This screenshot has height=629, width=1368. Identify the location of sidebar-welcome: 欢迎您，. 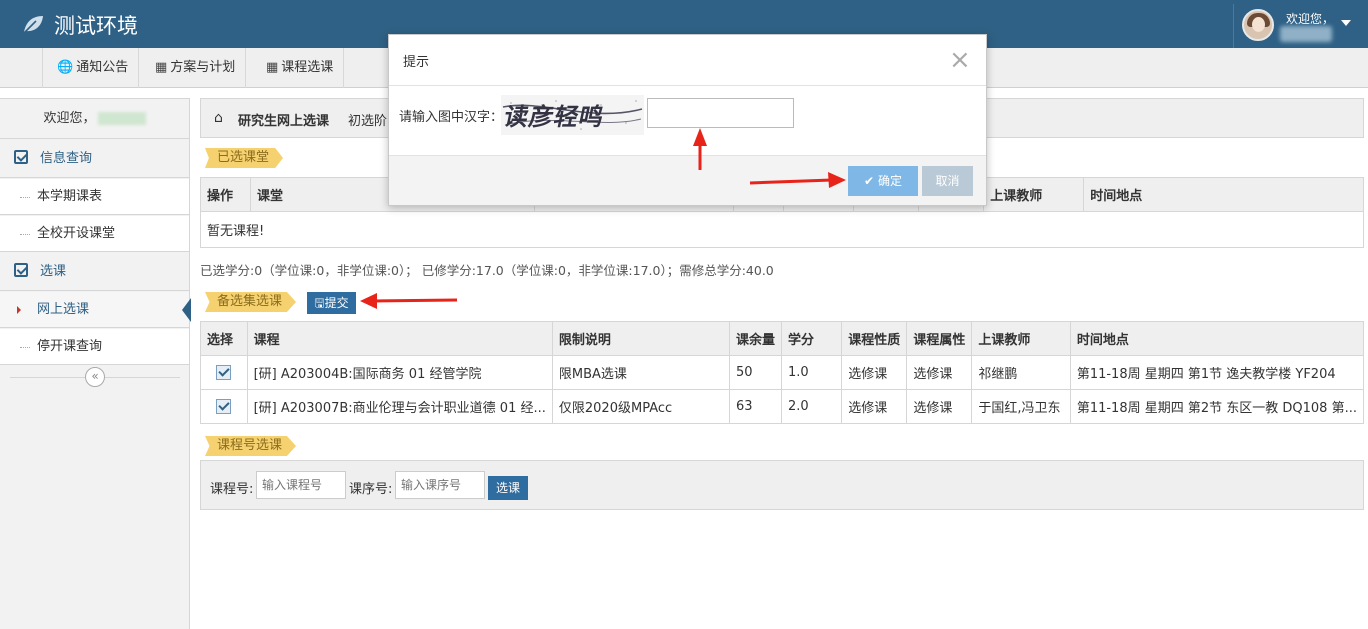
(94, 119).